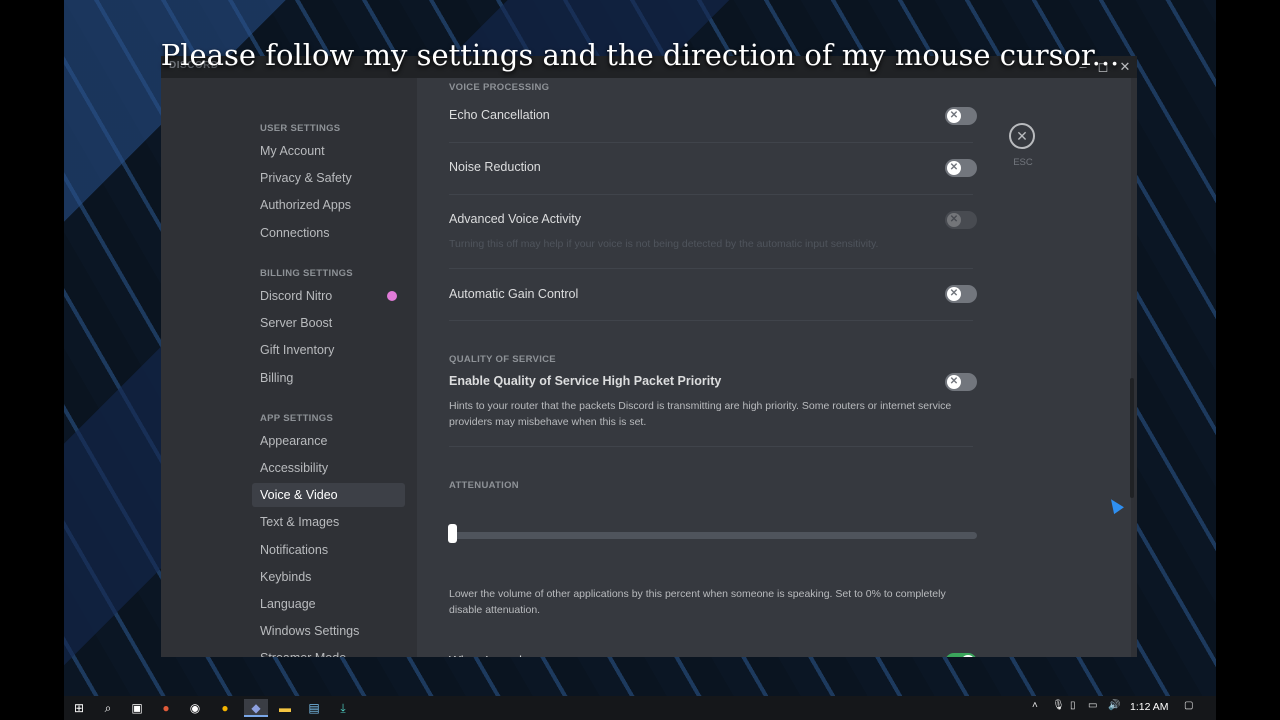  I want to click on sidebar-item-notifications: Notifications, so click(328, 550).